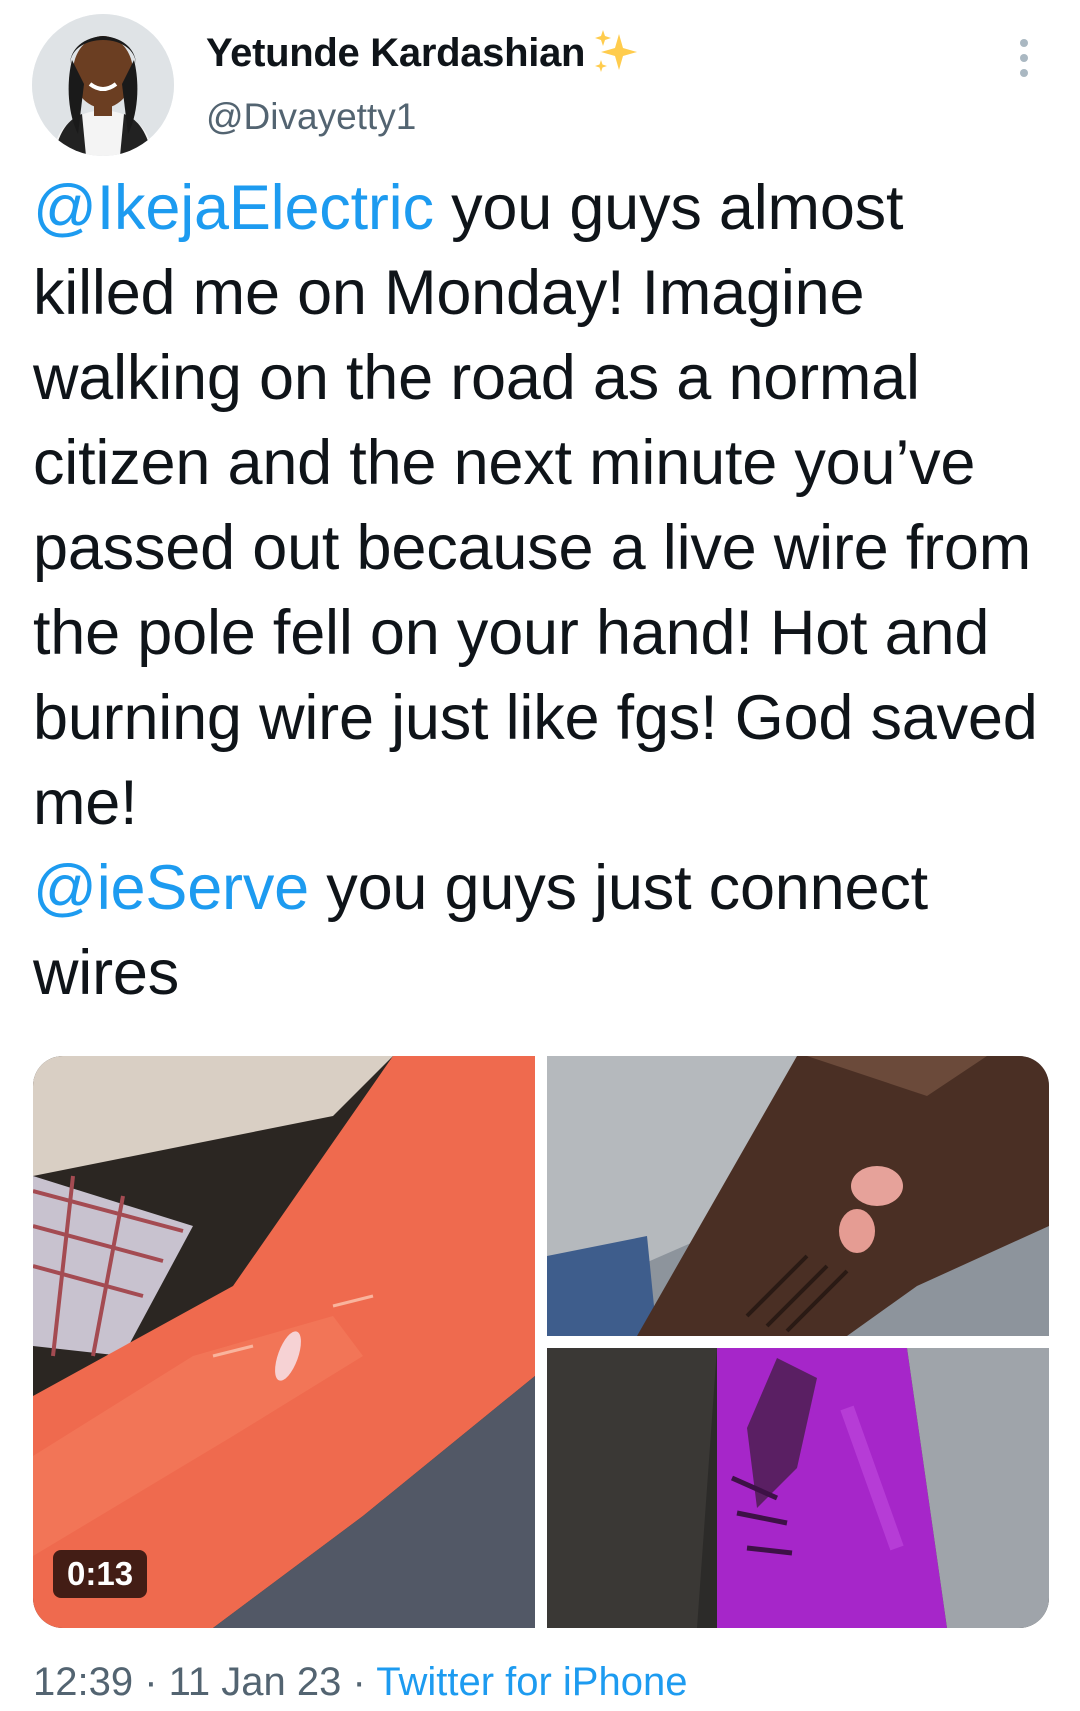 The image size is (1080, 1711). I want to click on more-options-icon, so click(1024, 58).